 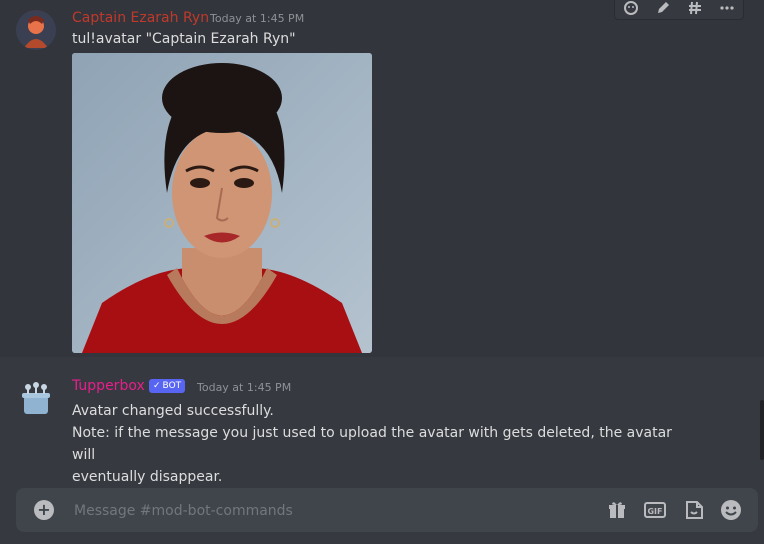 I want to click on verified-check-icon: ✓, so click(x=157, y=386).